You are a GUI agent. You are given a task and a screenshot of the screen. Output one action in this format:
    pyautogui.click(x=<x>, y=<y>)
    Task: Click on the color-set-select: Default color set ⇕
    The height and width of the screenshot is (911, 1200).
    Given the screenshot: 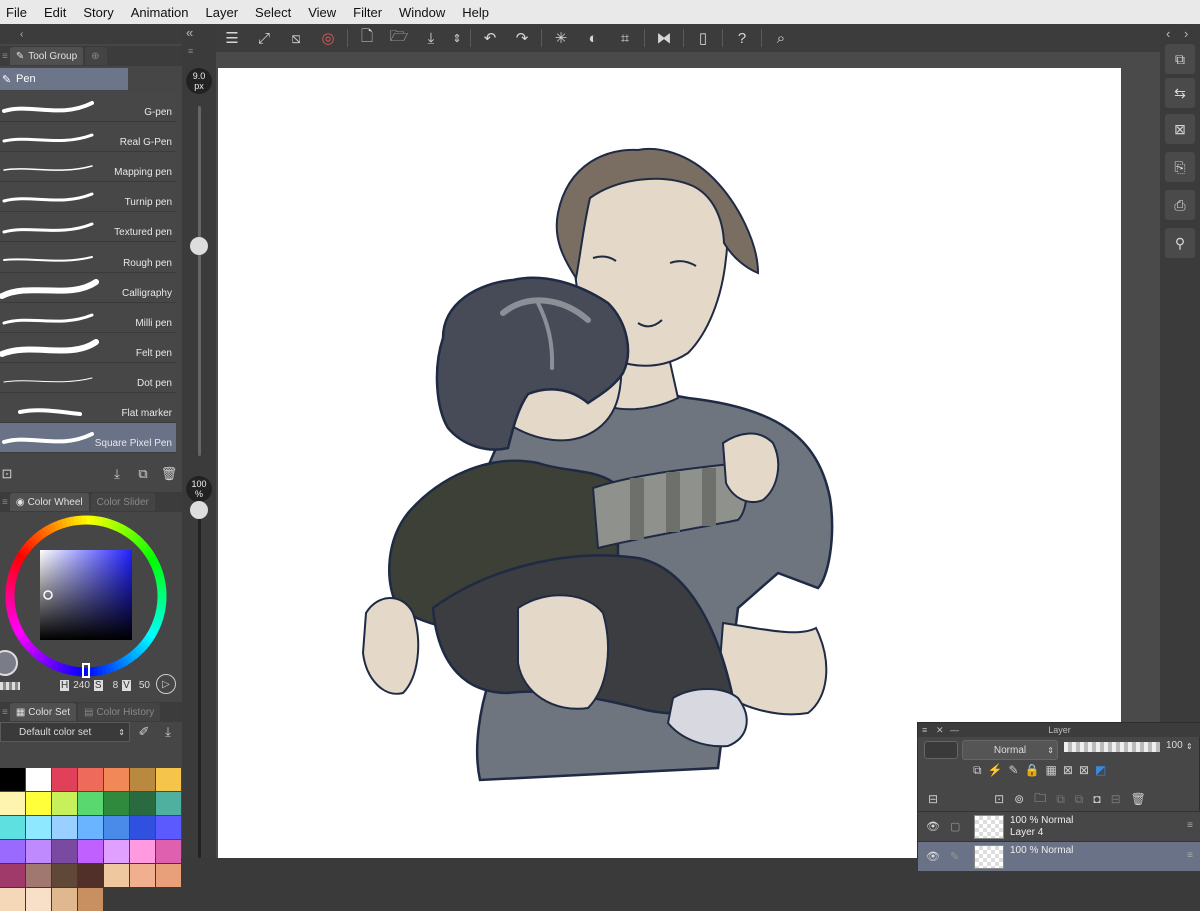 What is the action you would take?
    pyautogui.click(x=65, y=732)
    